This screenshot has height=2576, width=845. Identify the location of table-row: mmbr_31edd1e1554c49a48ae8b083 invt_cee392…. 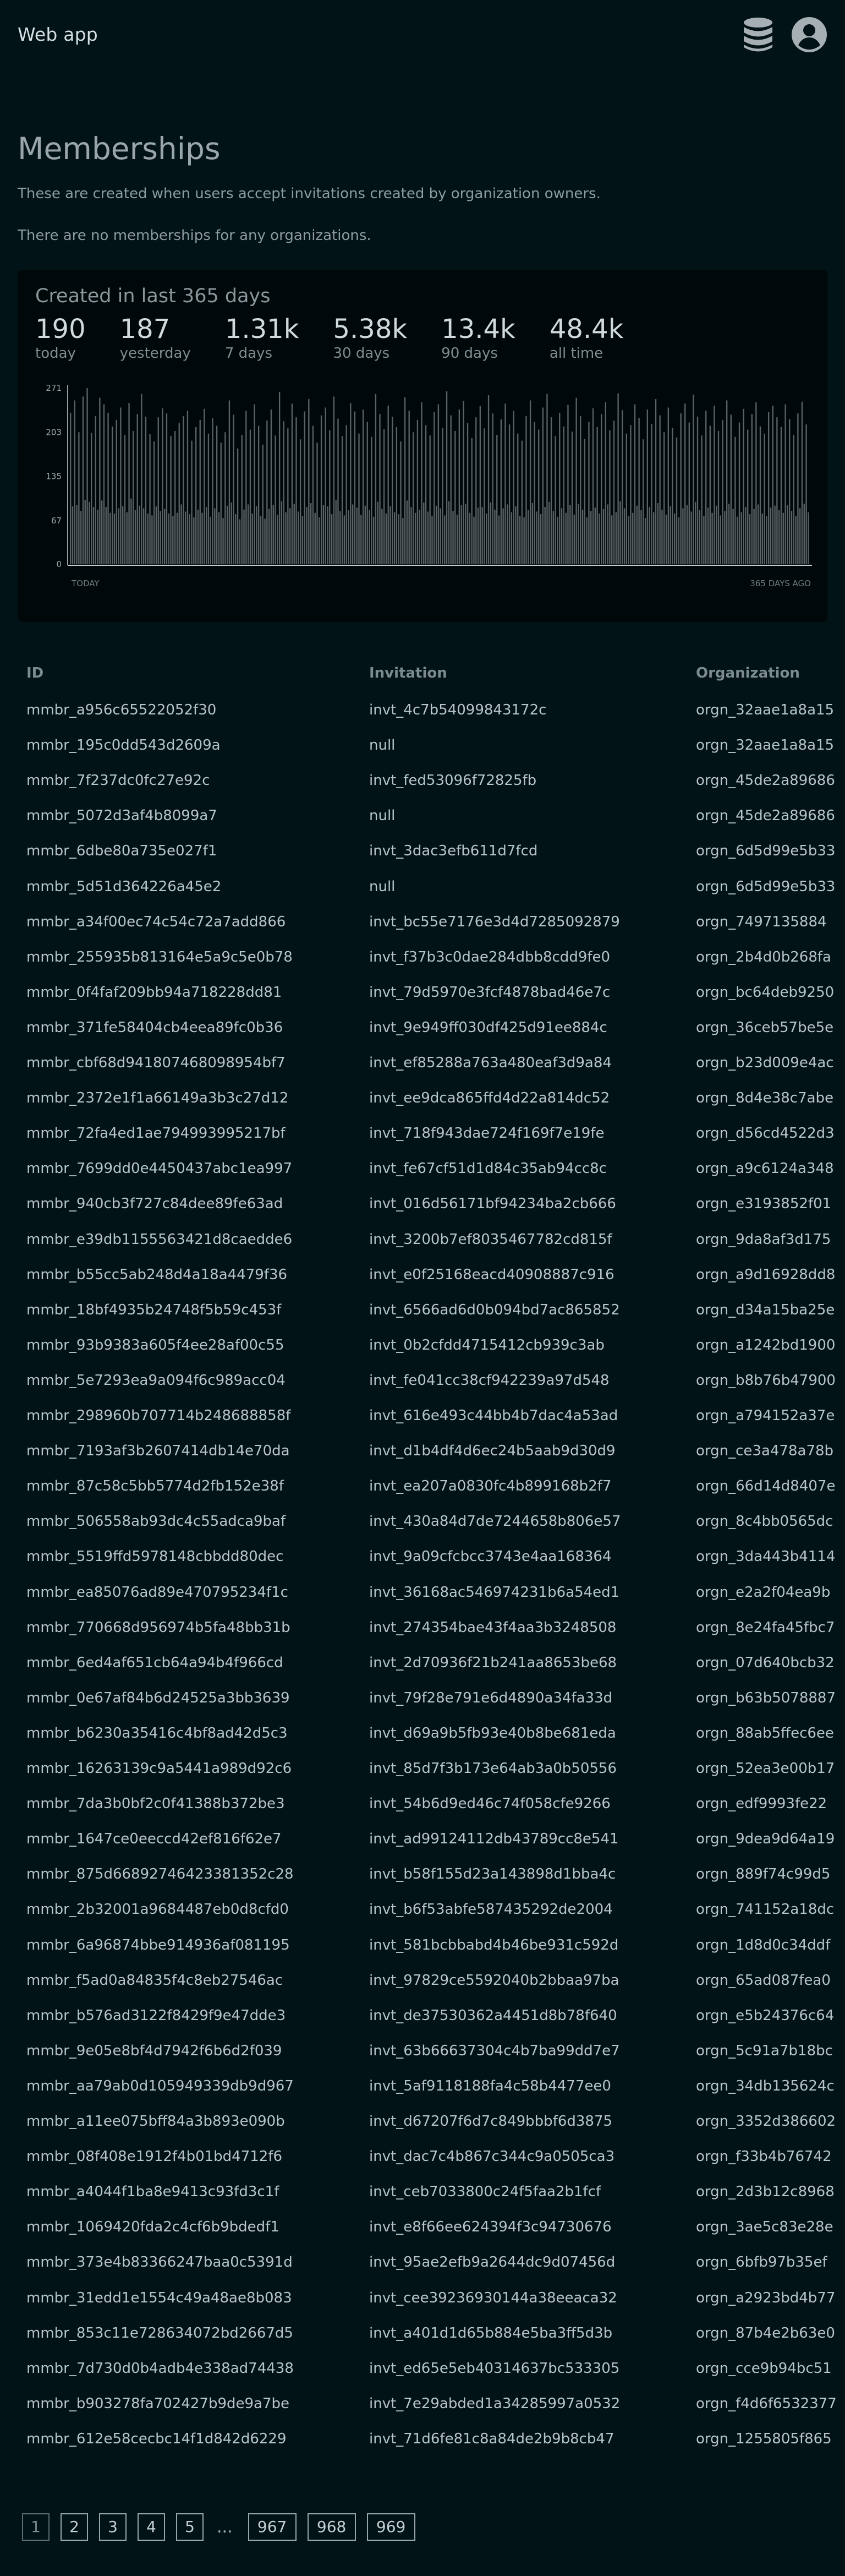
(422, 2298).